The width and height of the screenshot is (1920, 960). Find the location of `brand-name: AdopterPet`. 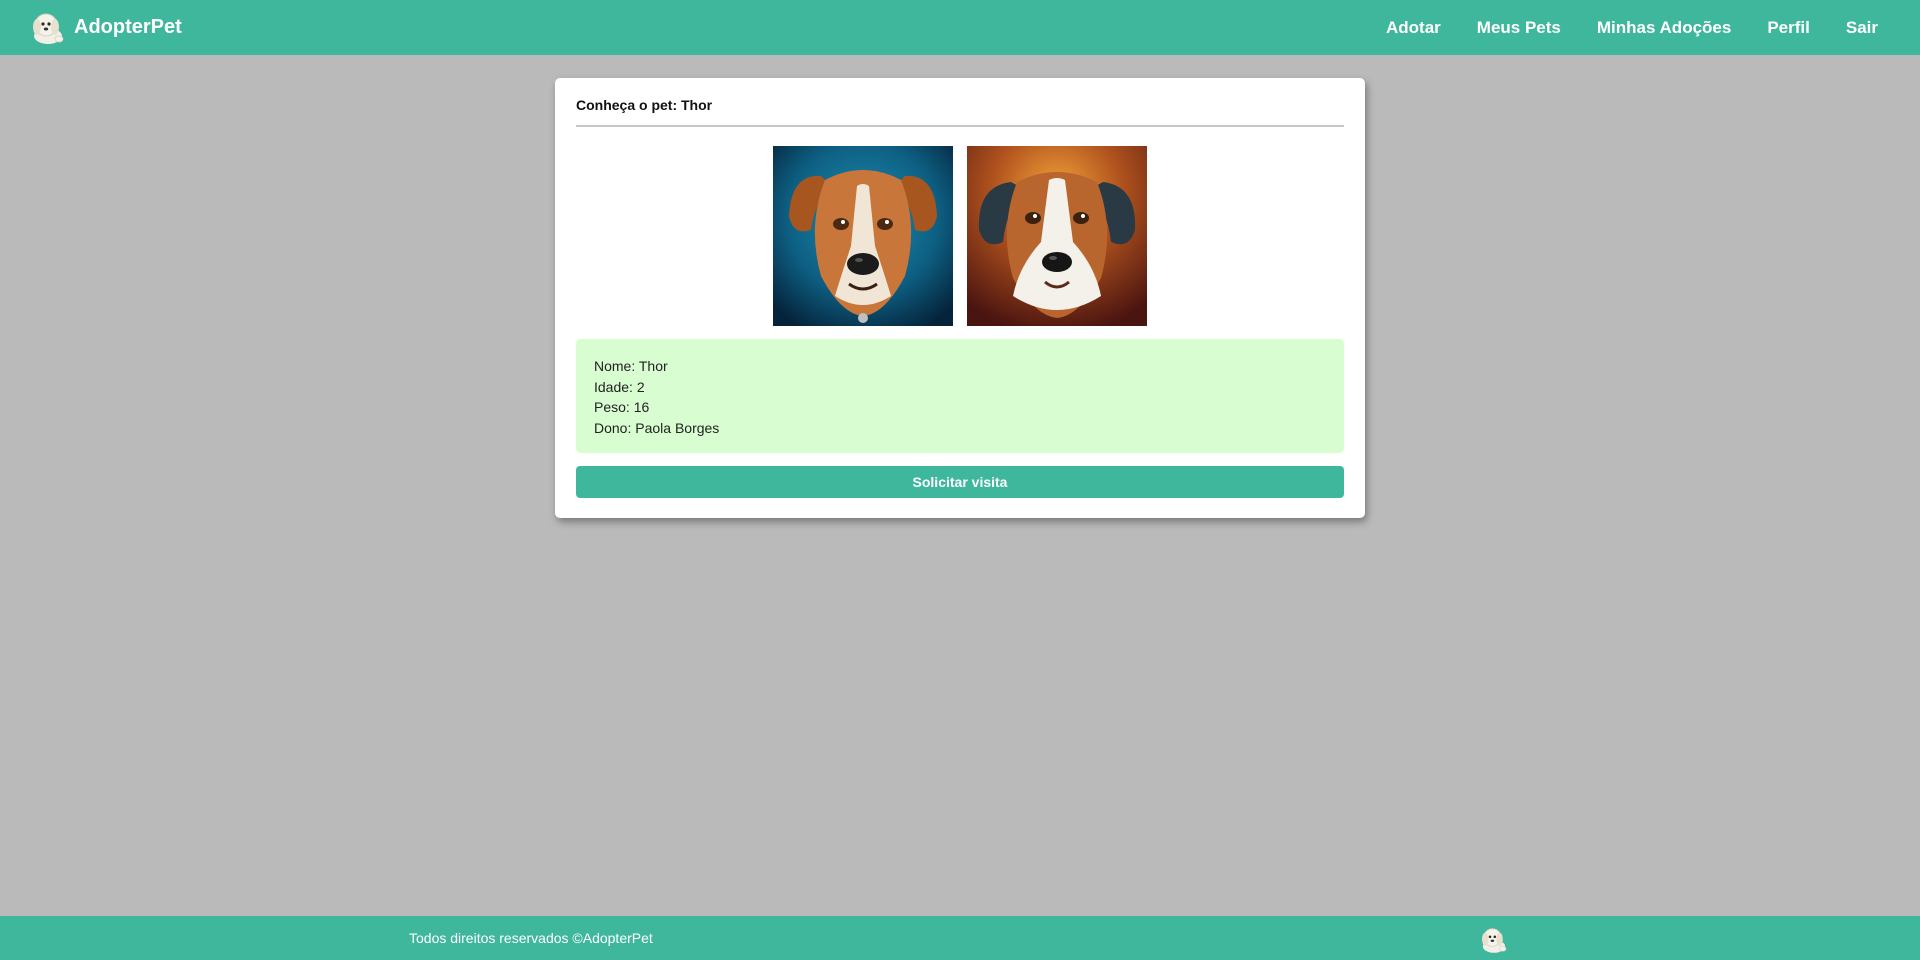

brand-name: AdopterPet is located at coordinates (128, 27).